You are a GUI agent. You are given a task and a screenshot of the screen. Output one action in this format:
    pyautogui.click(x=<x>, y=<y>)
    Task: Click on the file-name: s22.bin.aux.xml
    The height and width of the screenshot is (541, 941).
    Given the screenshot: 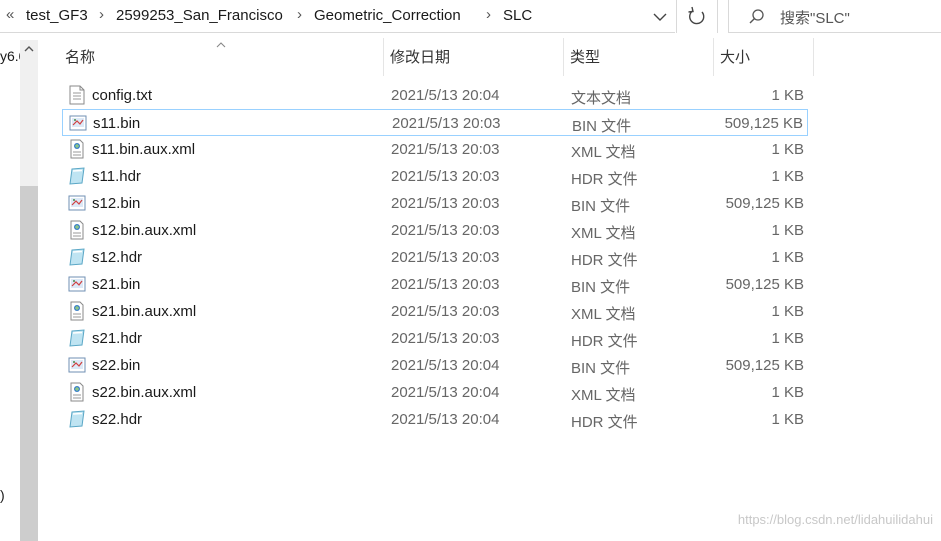 What is the action you would take?
    pyautogui.click(x=144, y=392)
    